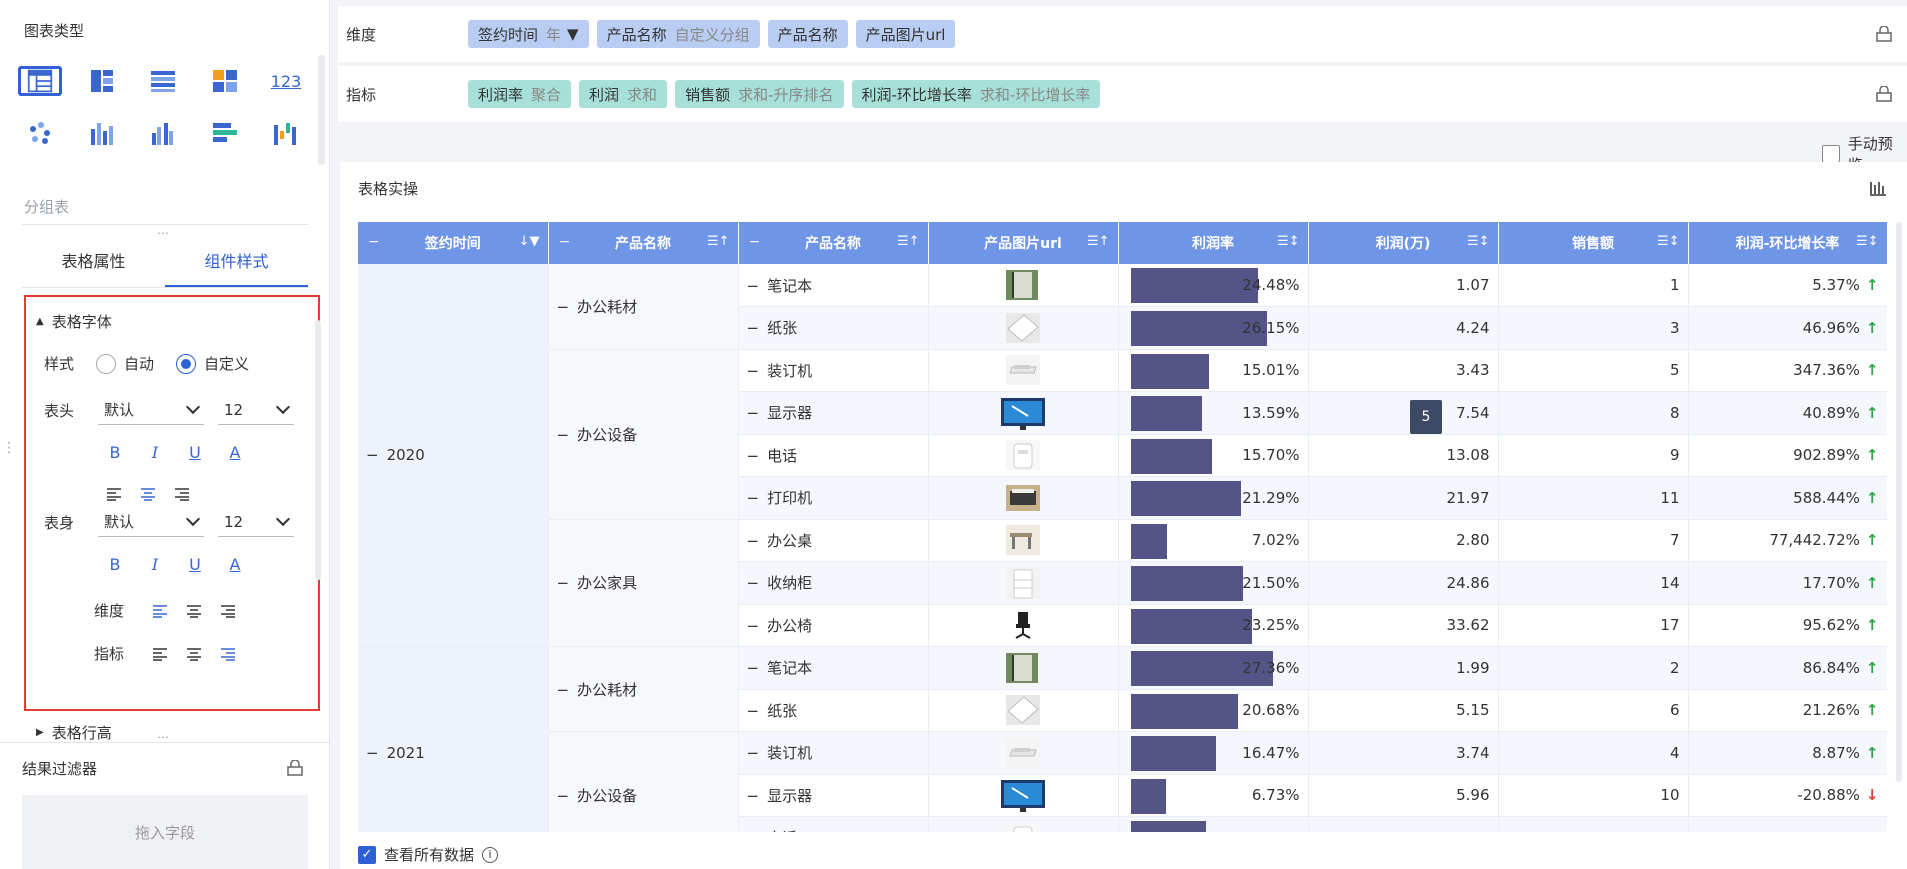 This screenshot has width=1907, height=869. I want to click on sales-rank-cell: 3, so click(1593, 328).